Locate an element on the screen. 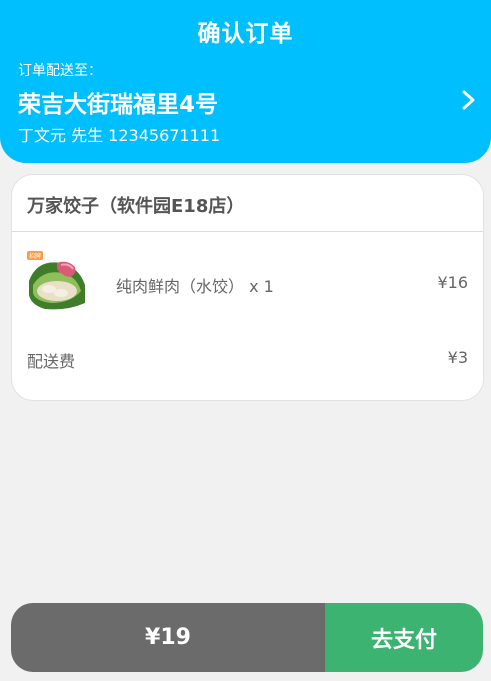  checkout-bar: ¥19 去支付 is located at coordinates (247, 637).